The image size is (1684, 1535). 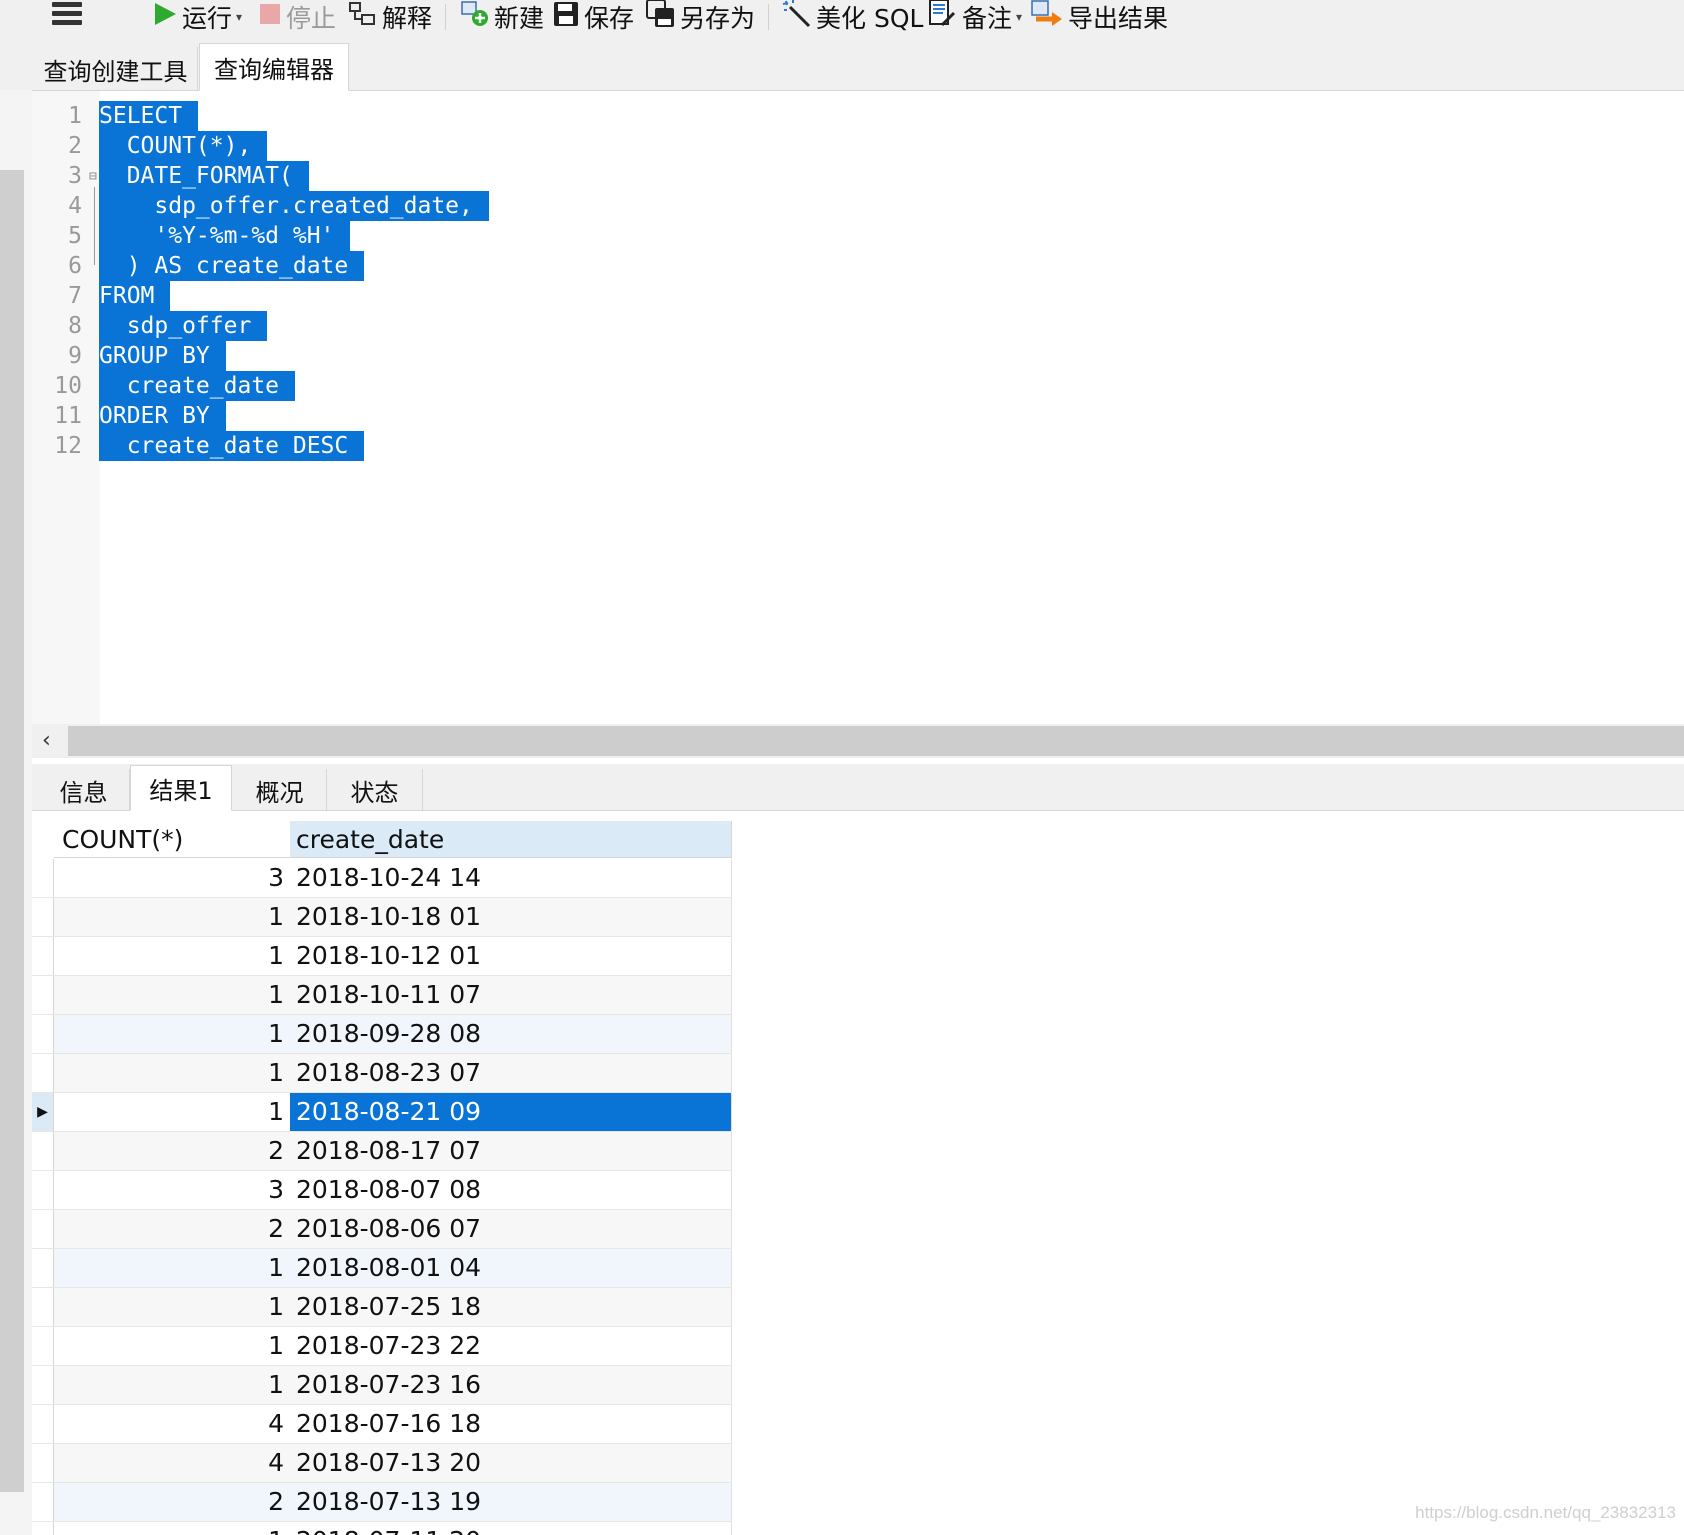 I want to click on column-header-count: COUNT(*), so click(x=172, y=839).